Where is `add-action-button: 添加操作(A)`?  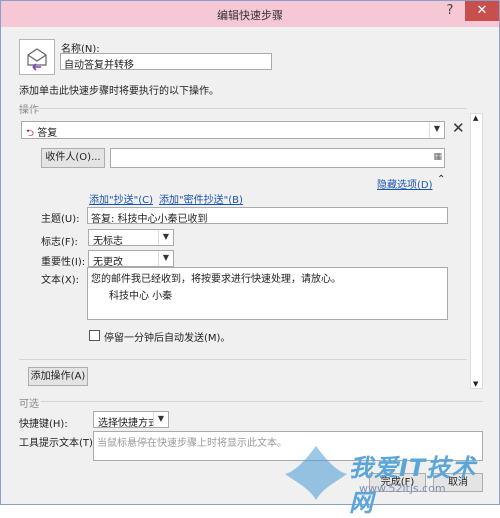
add-action-button: 添加操作(A) is located at coordinates (58, 376).